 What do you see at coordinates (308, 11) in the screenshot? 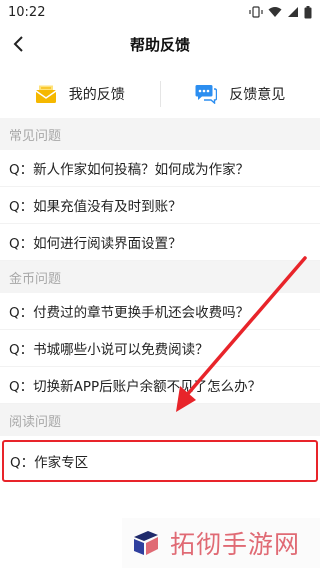
I see `battery-icon` at bounding box center [308, 11].